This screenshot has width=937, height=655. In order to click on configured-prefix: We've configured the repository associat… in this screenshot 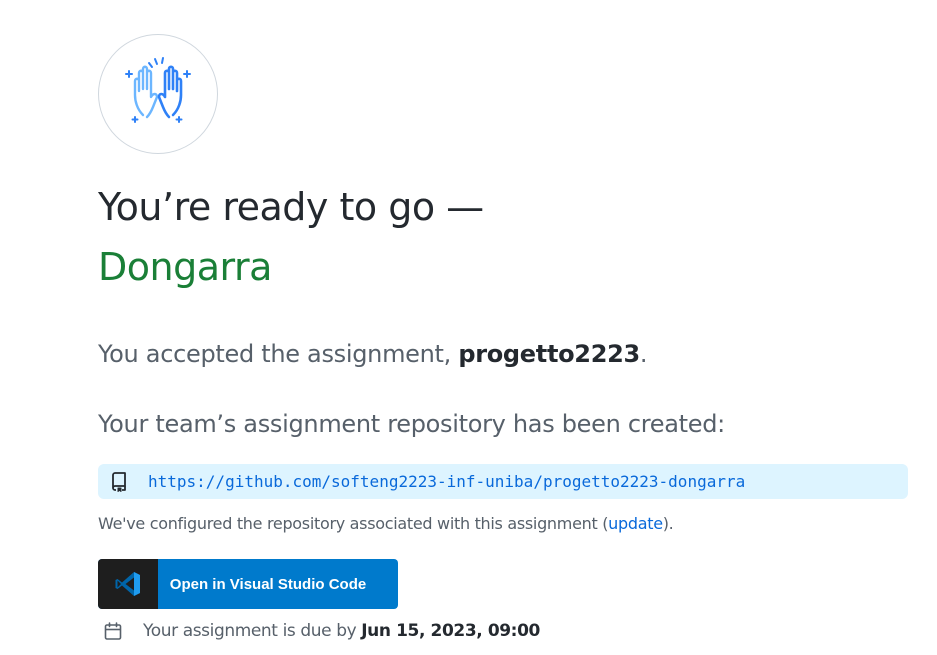, I will do `click(353, 523)`.